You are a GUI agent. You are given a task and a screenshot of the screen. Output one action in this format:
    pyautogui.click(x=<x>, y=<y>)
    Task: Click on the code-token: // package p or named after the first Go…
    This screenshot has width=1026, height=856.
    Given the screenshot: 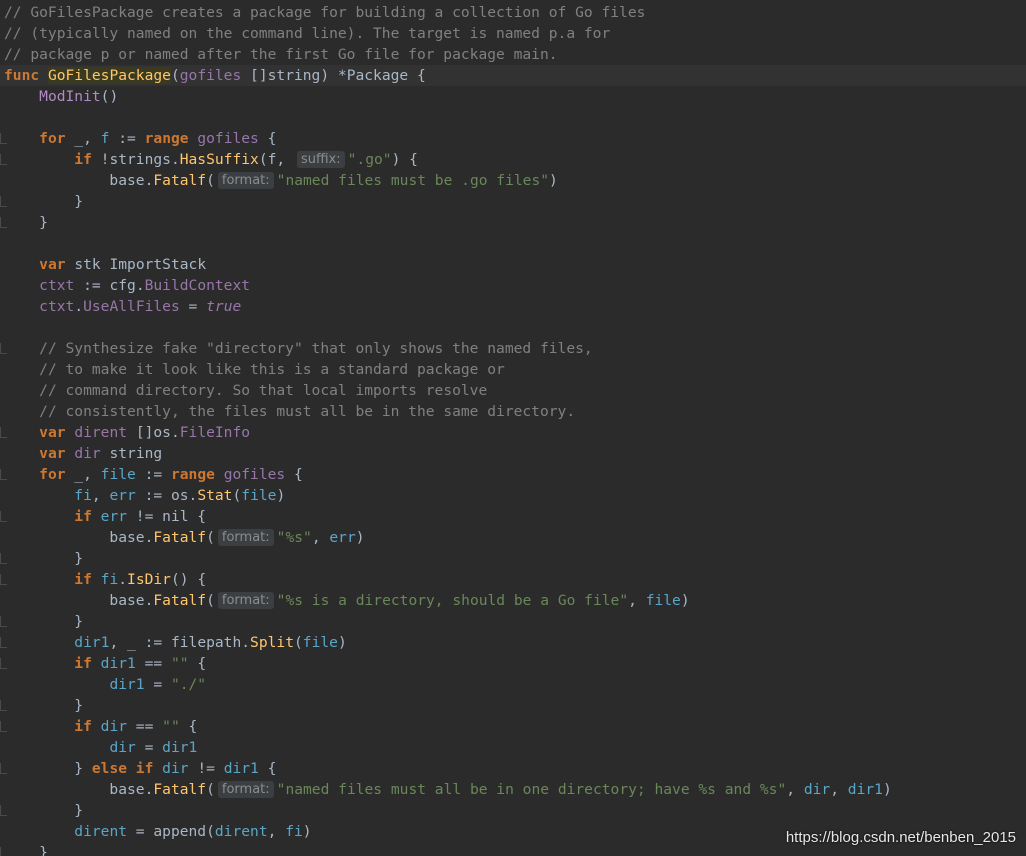 What is the action you would take?
    pyautogui.click(x=281, y=54)
    